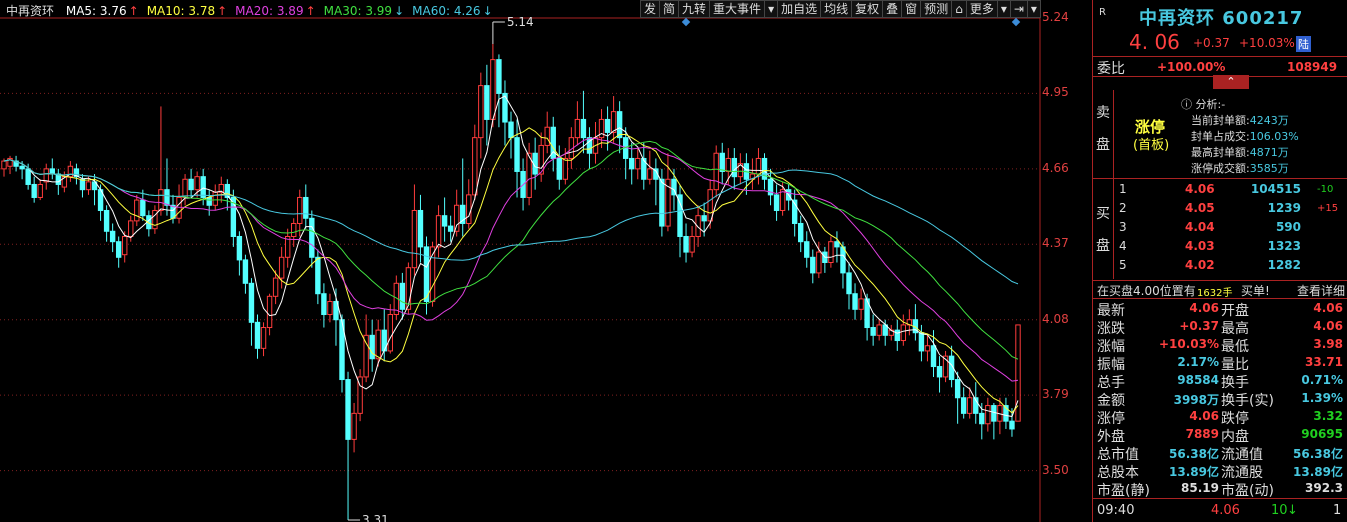  Describe the element at coordinates (1151, 145) in the screenshot. I see `limit-up-sub: (首板)` at that location.